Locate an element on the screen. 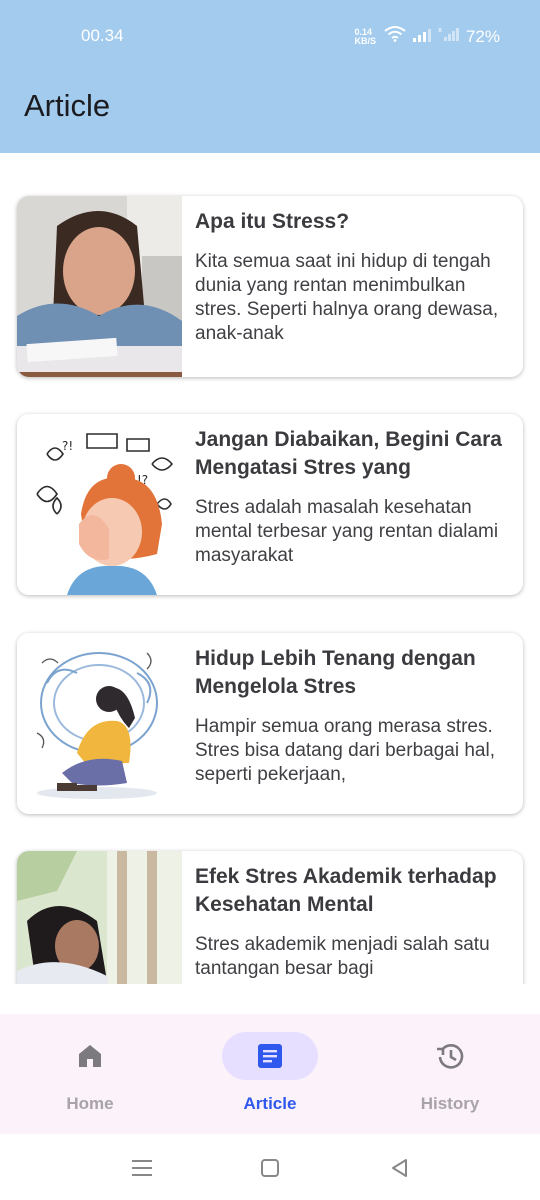 This screenshot has width=540, height=1200. nav-label-article: Article is located at coordinates (270, 1103).